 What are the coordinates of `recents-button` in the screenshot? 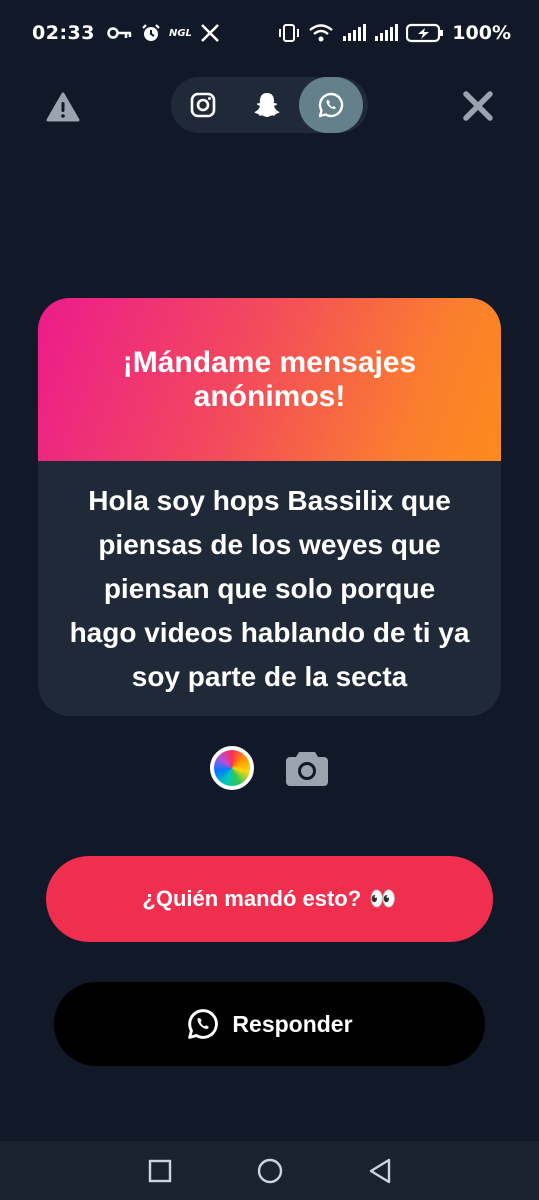 It's located at (160, 1171).